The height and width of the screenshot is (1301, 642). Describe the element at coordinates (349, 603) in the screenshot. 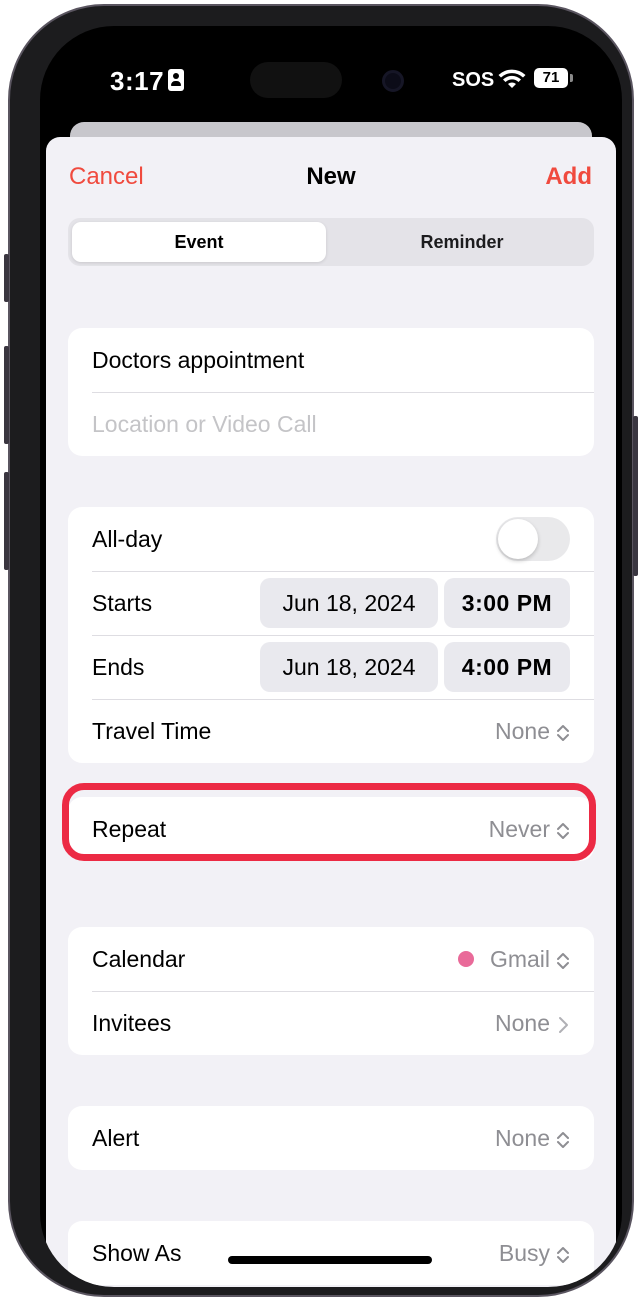

I see `starts-date-button: Jun 18, 2024` at that location.